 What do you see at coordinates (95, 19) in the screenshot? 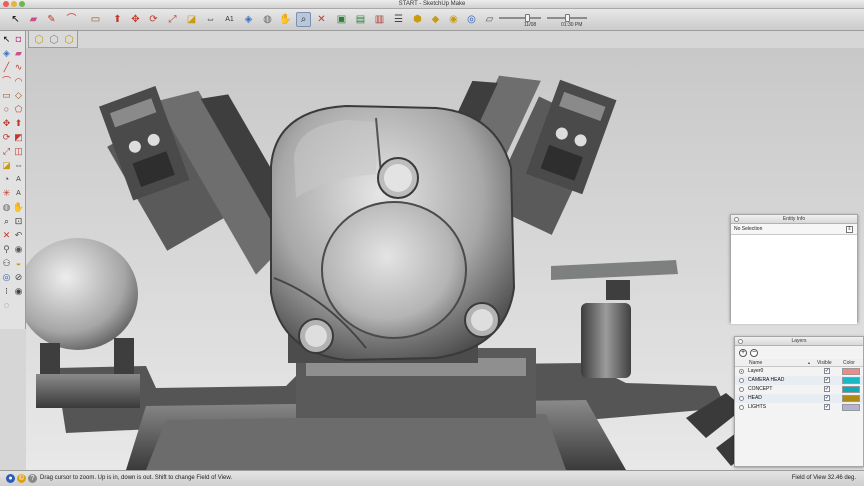
I see `rectangle-tool-button: ▭` at bounding box center [95, 19].